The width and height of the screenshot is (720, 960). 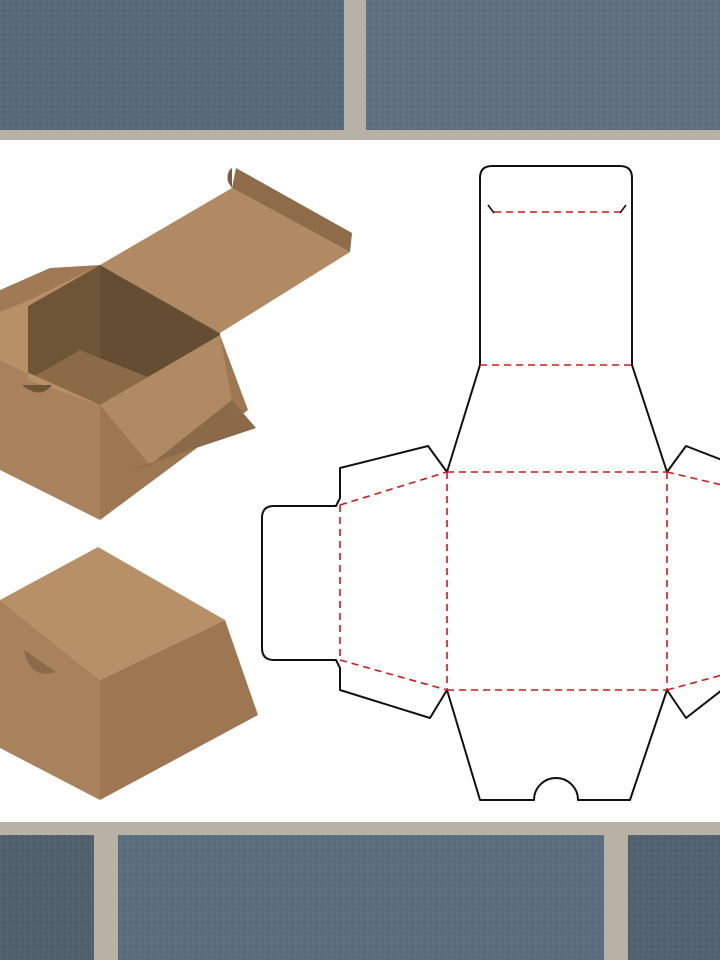 What do you see at coordinates (360, 70) in the screenshot?
I see `stone-wall-top` at bounding box center [360, 70].